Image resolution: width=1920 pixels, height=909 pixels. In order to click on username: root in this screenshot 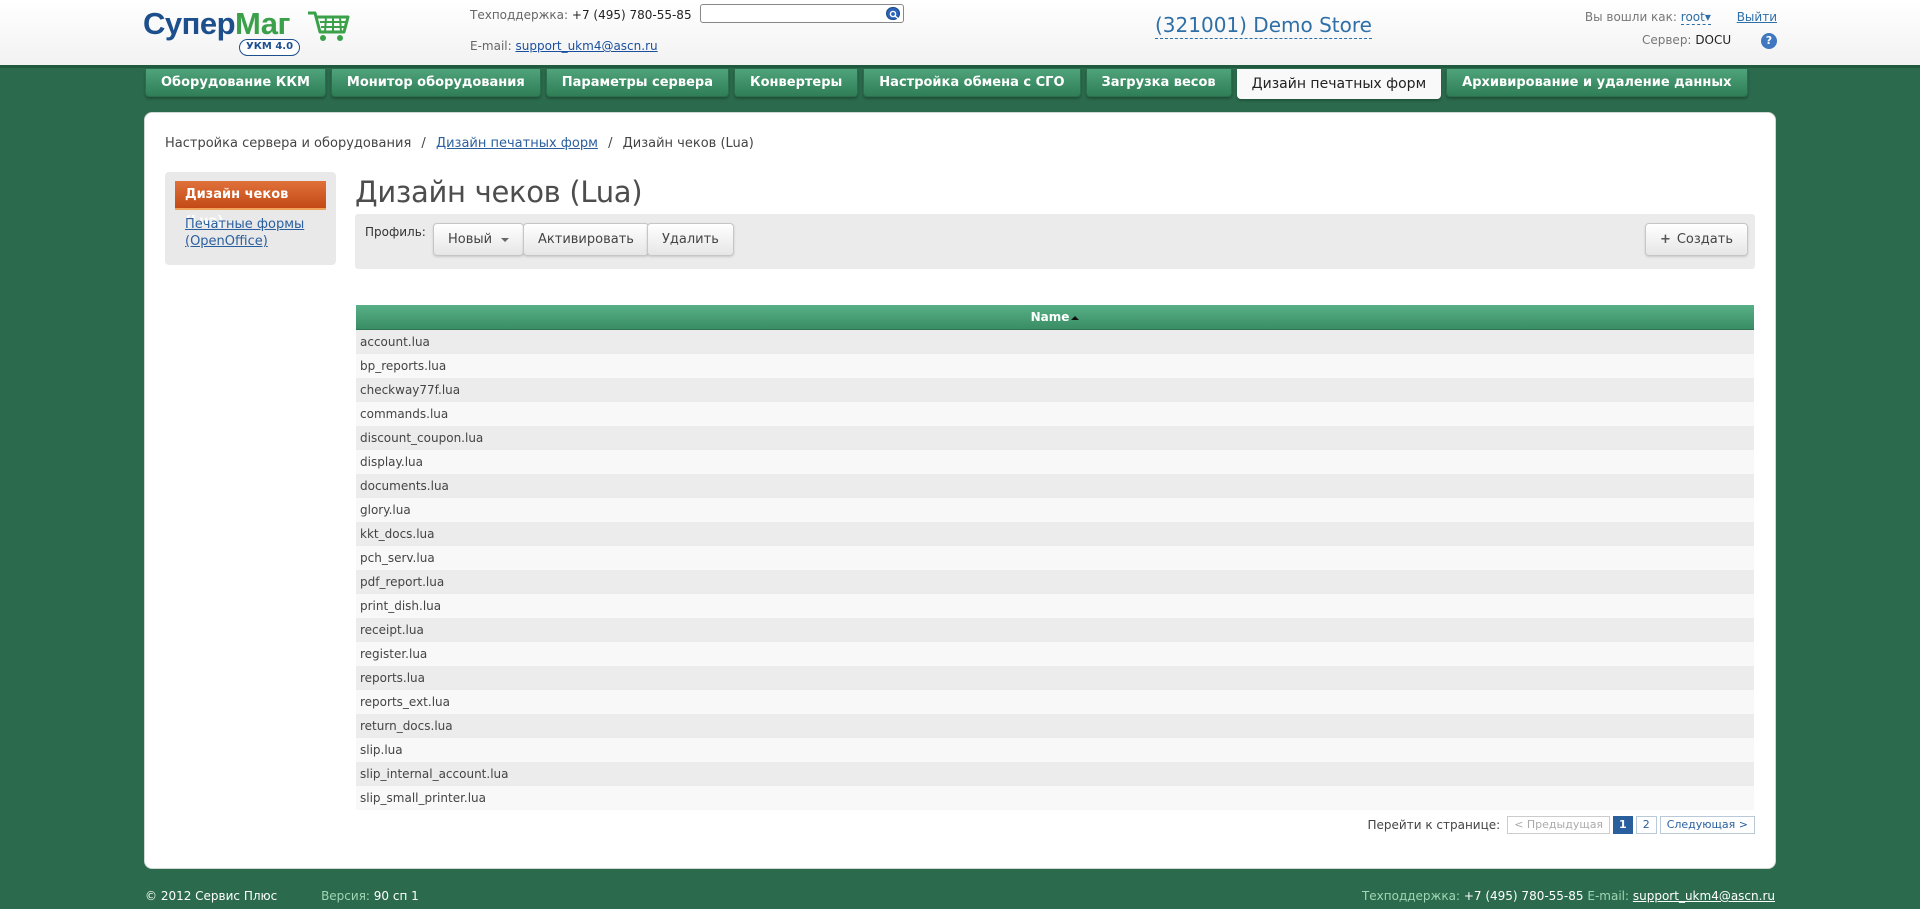, I will do `click(1692, 17)`.